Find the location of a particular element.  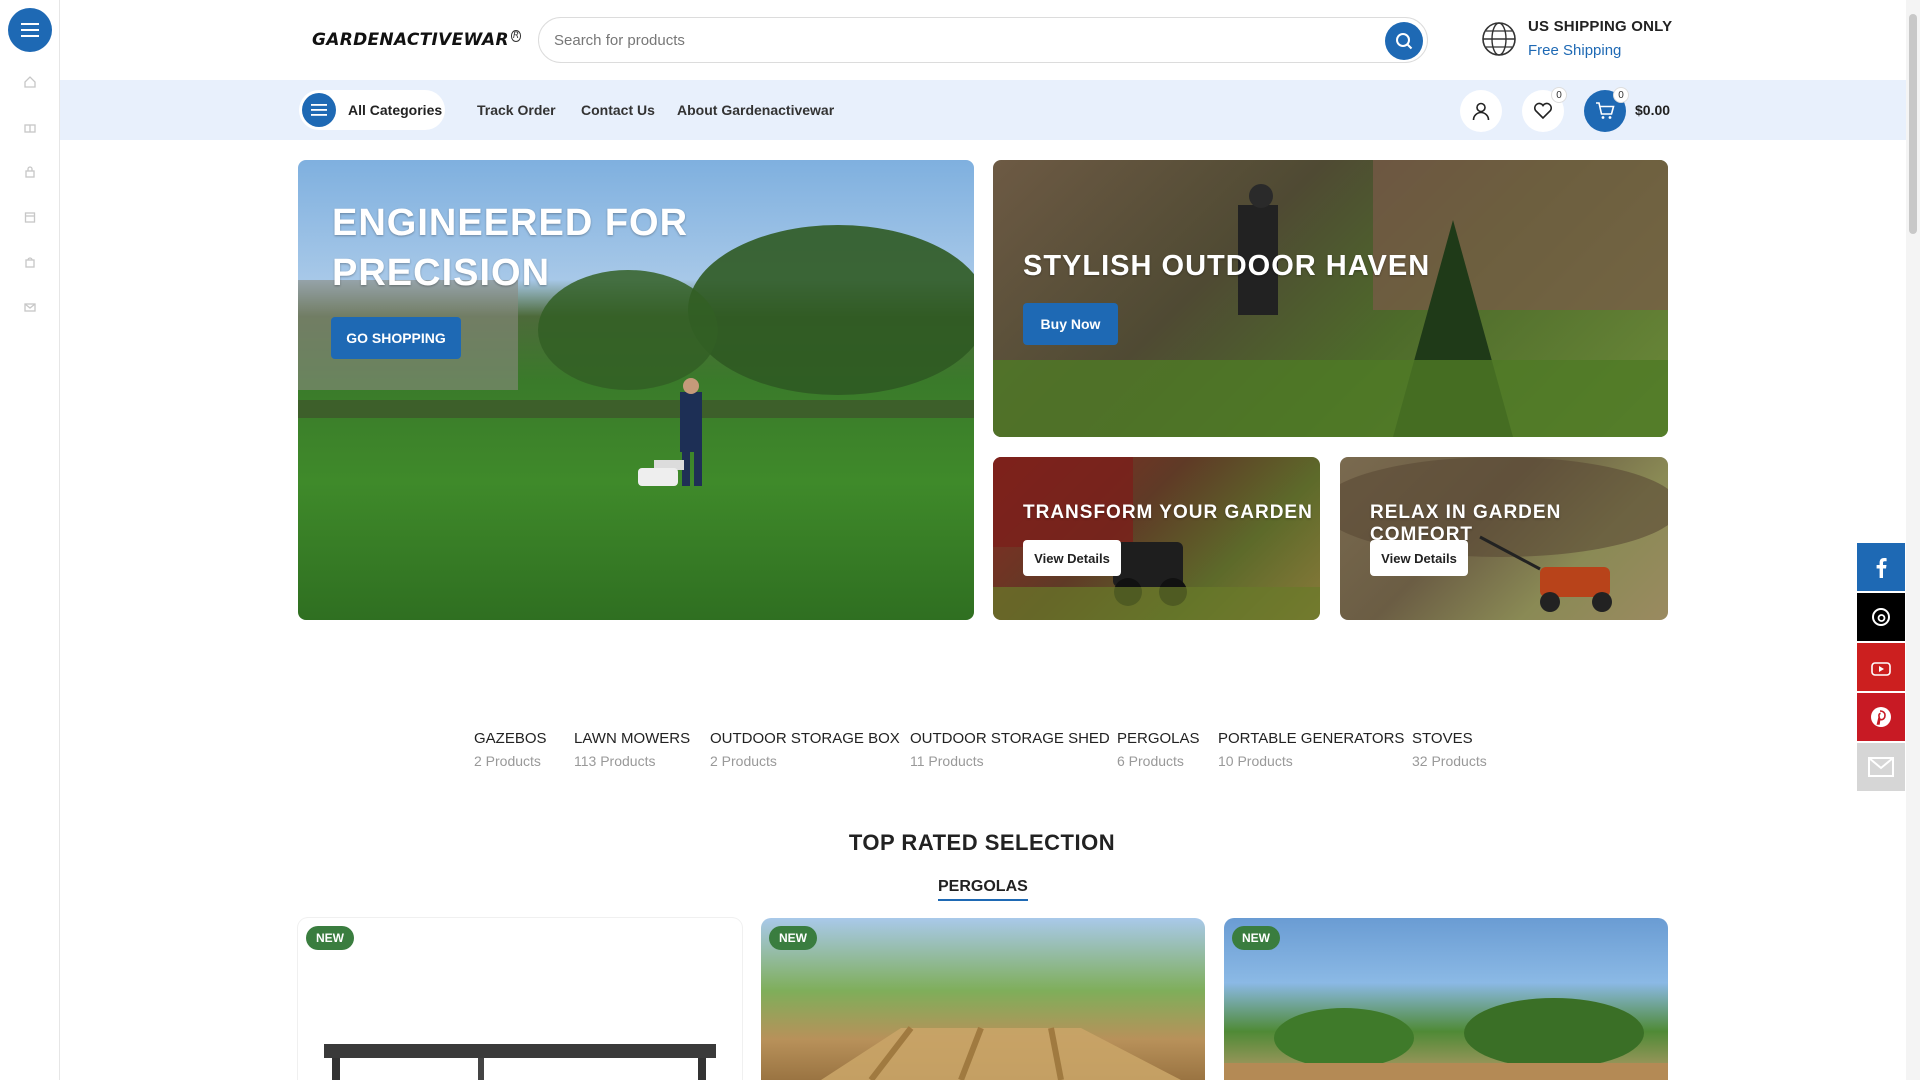

threads-button is located at coordinates (1881, 617).